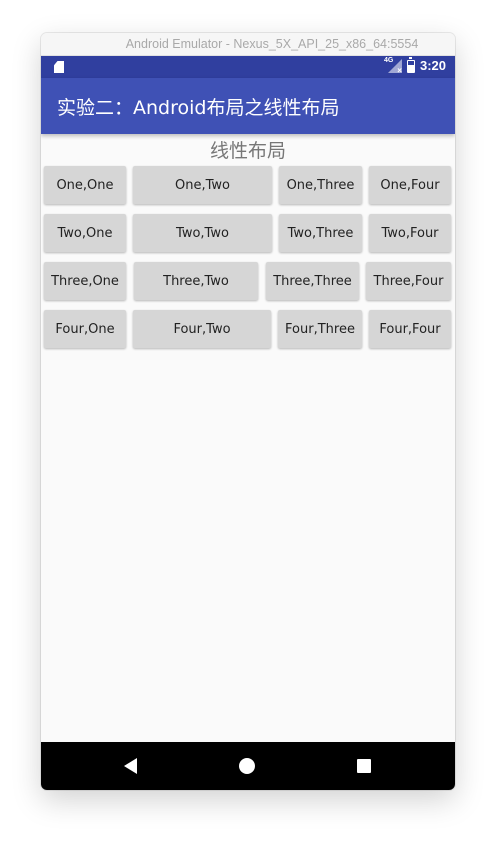 The height and width of the screenshot is (841, 498). What do you see at coordinates (320, 329) in the screenshot?
I see `button-four-three: Four,Three` at bounding box center [320, 329].